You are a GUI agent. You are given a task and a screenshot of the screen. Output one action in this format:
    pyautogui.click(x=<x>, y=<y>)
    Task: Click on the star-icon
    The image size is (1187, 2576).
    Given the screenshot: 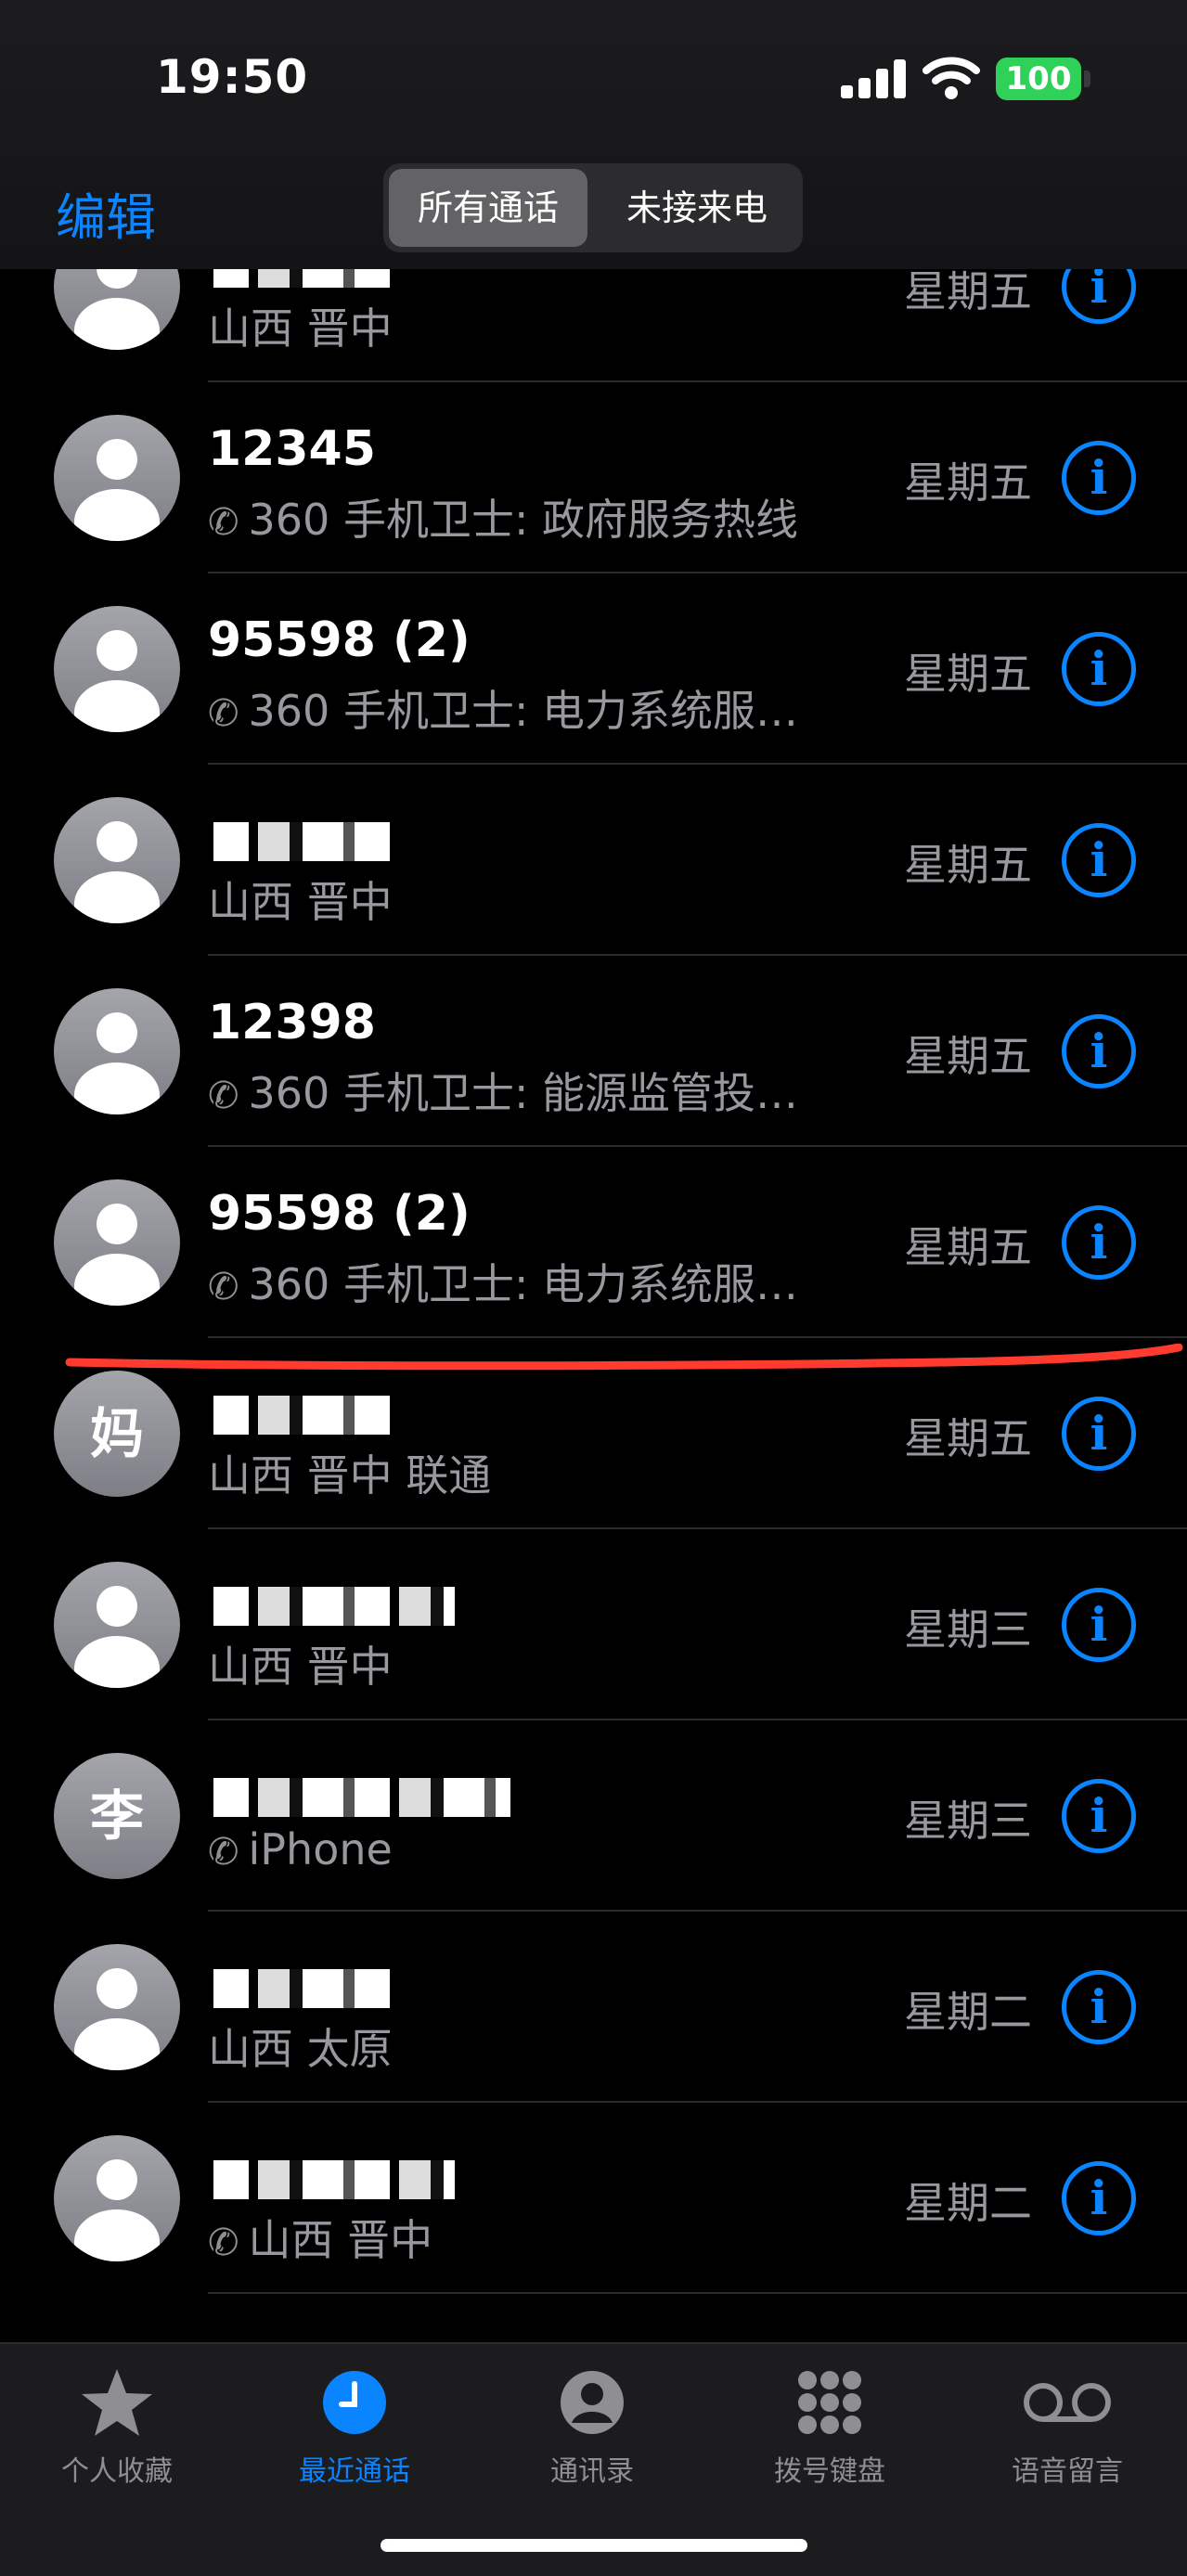 What is the action you would take?
    pyautogui.click(x=117, y=2402)
    